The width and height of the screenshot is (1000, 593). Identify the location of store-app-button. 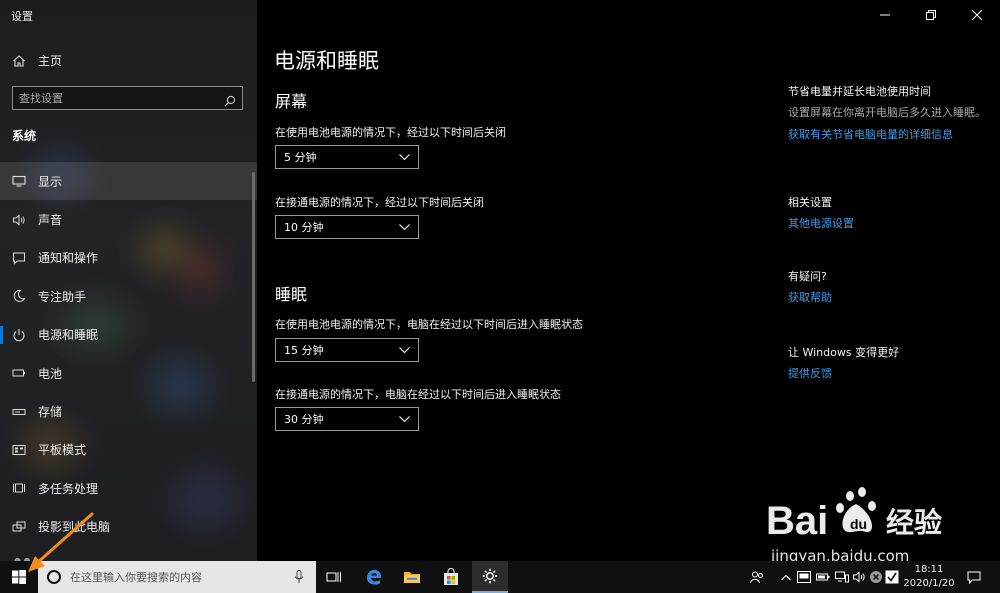
(451, 577).